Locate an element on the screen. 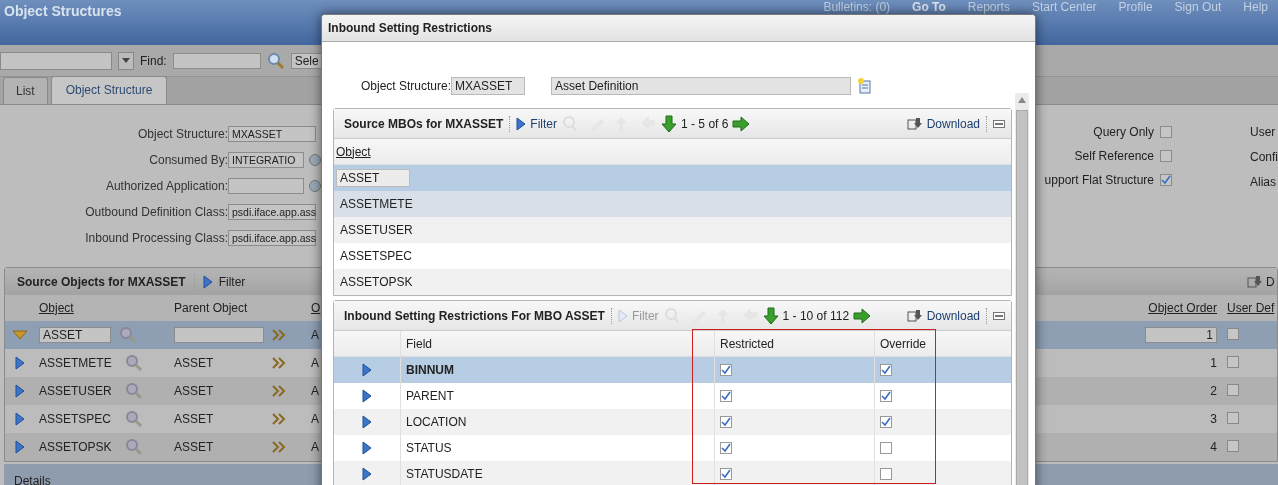 The height and width of the screenshot is (485, 1278). table-cell-text: ASSETOPSK is located at coordinates (76, 447).